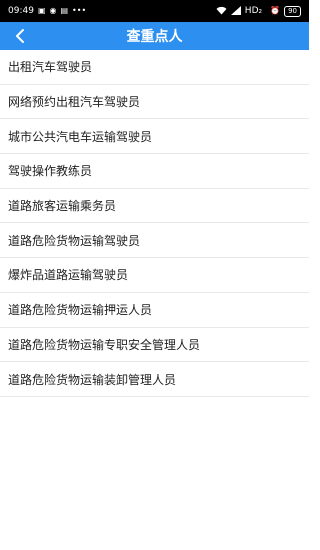 This screenshot has width=320, height=550. What do you see at coordinates (80, 310) in the screenshot?
I see `list-item-label: 道路危险货物运输押运人员` at bounding box center [80, 310].